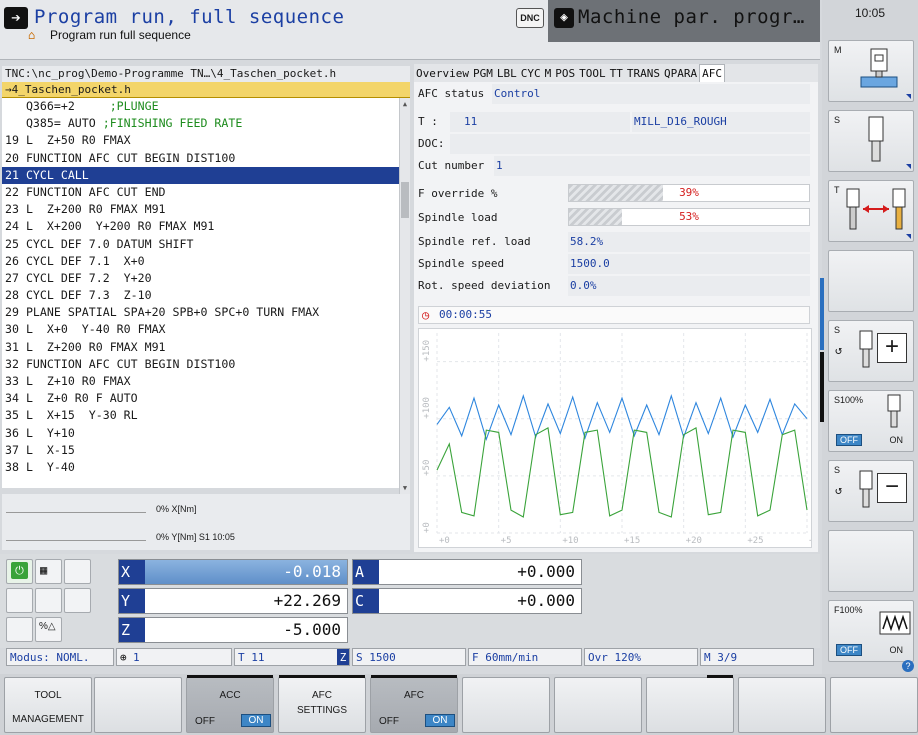  What do you see at coordinates (230, 704) in the screenshot?
I see `acc-softkey: ACC OFF ON` at bounding box center [230, 704].